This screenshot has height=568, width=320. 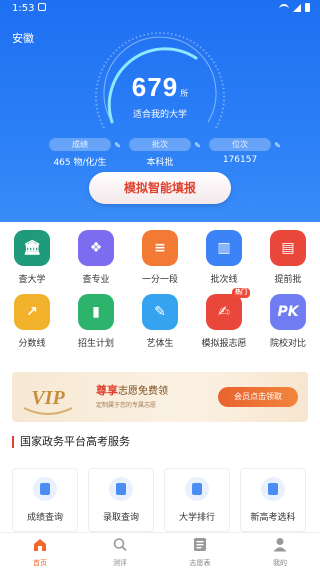 I want to click on wifi-icon, so click(x=284, y=7).